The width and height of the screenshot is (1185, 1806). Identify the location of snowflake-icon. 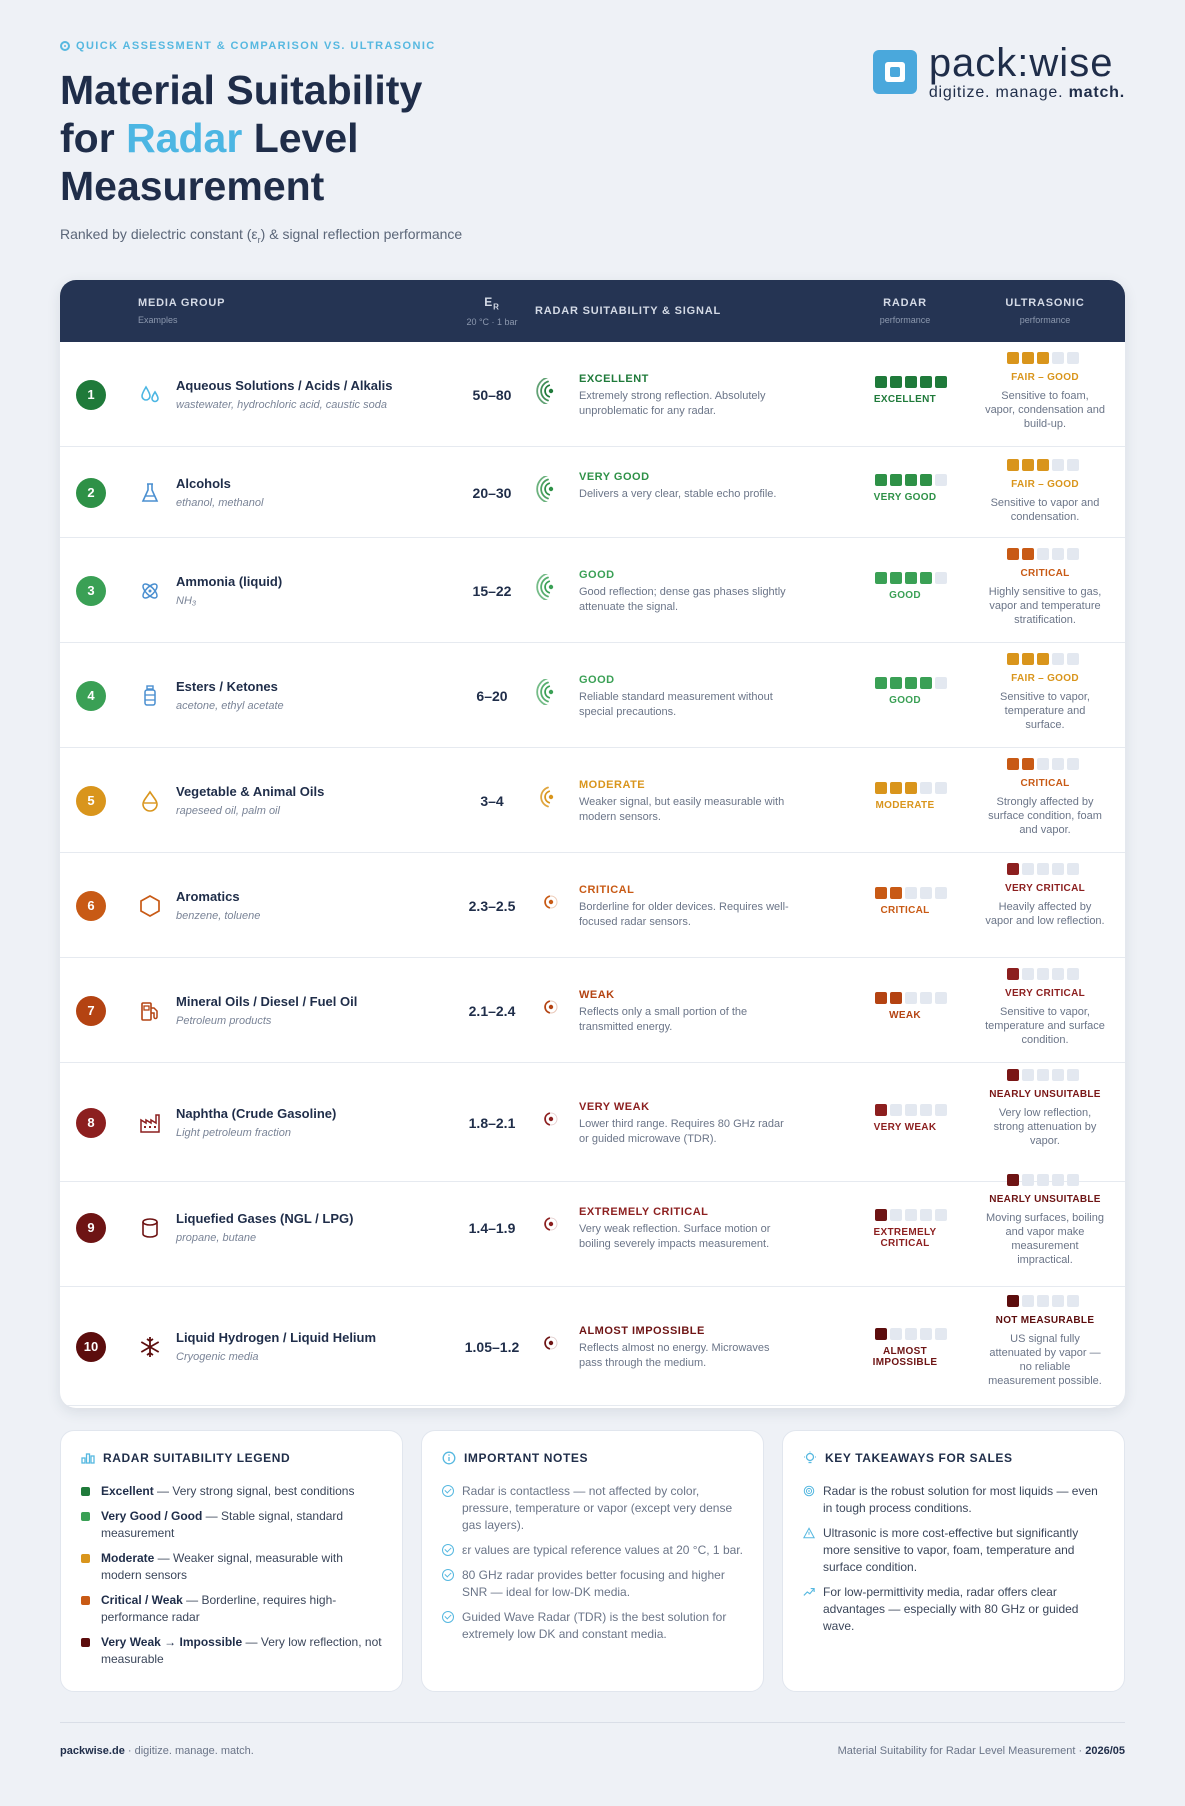
(150, 1347).